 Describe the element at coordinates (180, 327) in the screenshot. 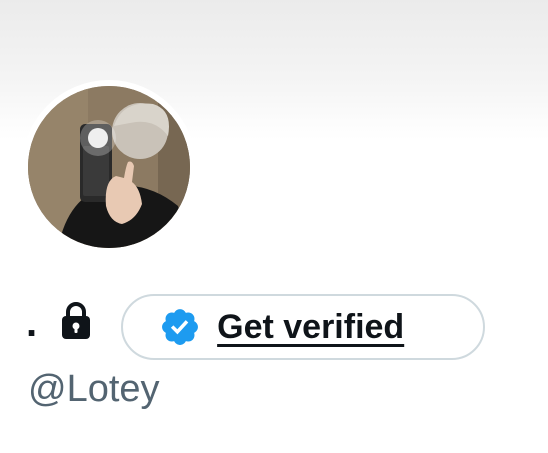

I see `verified-badge-icon` at that location.